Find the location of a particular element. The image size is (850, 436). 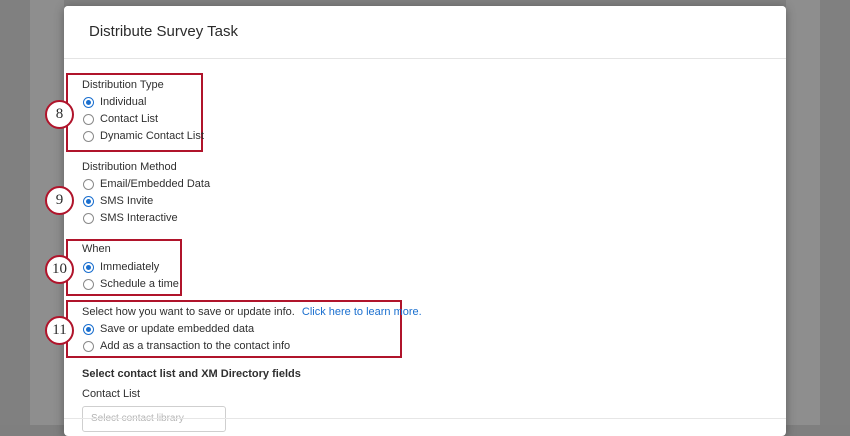

when-label: When is located at coordinates (96, 249).